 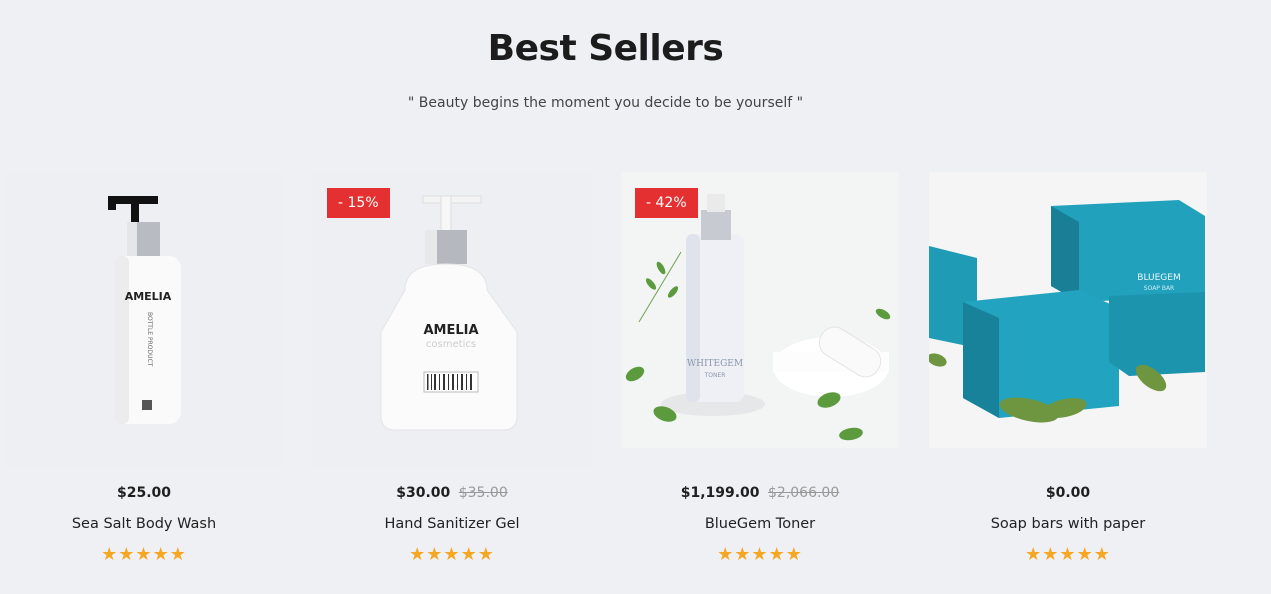 What do you see at coordinates (144, 524) in the screenshot?
I see `product-name: Sea Salt Body Wash` at bounding box center [144, 524].